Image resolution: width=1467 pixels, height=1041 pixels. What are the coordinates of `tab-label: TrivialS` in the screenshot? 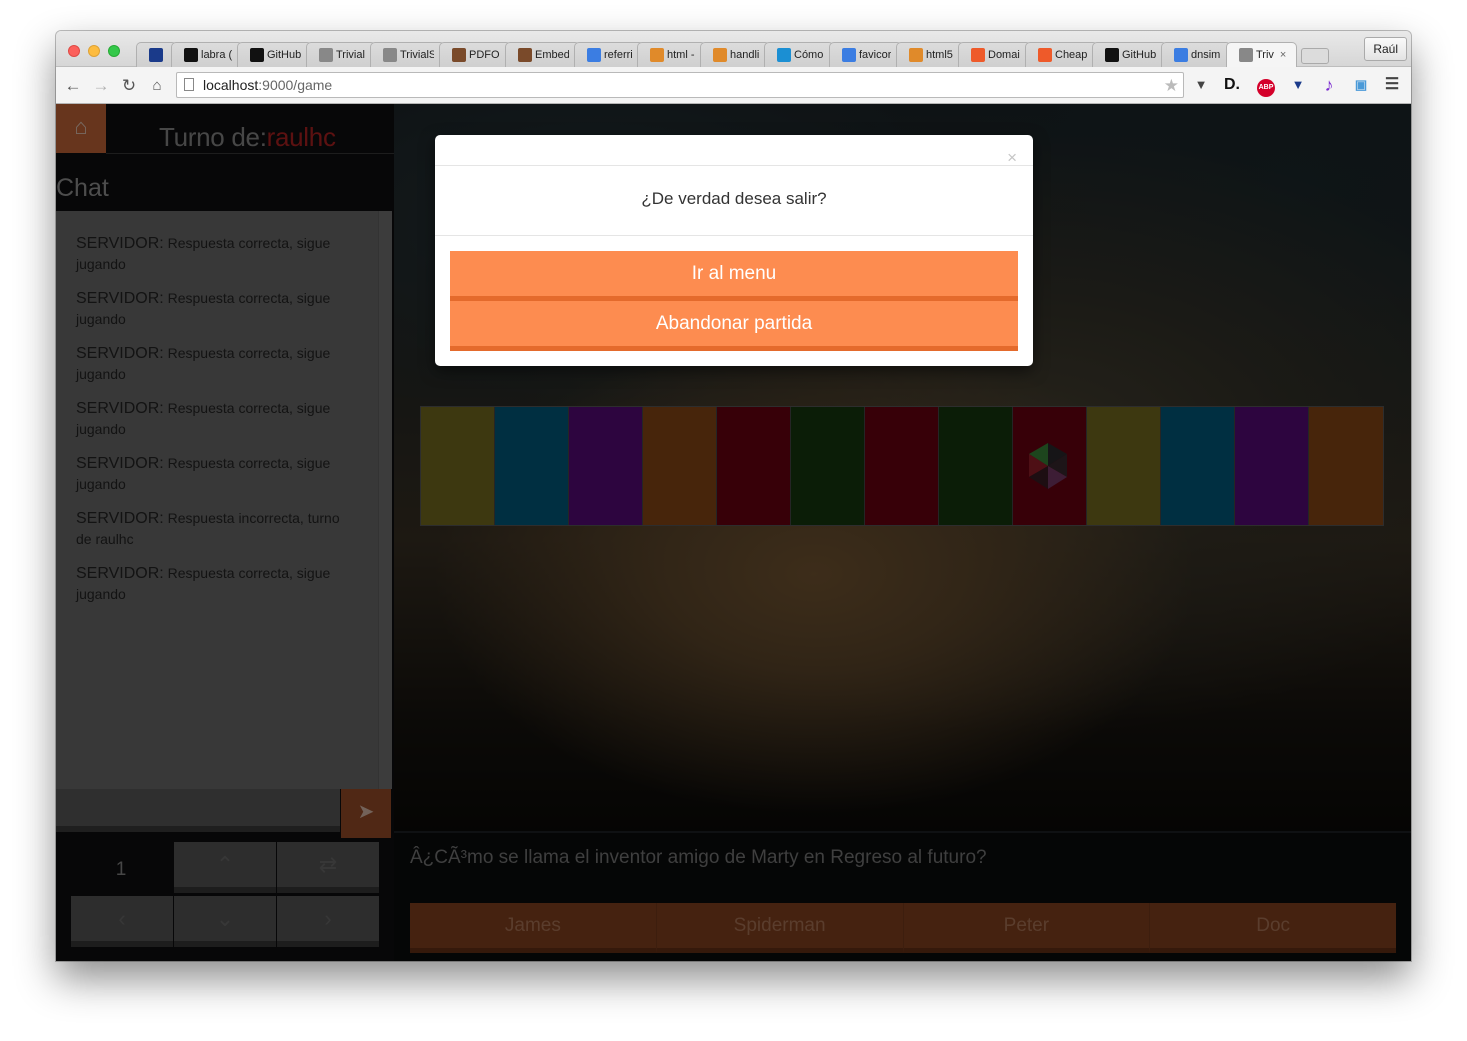 It's located at (417, 55).